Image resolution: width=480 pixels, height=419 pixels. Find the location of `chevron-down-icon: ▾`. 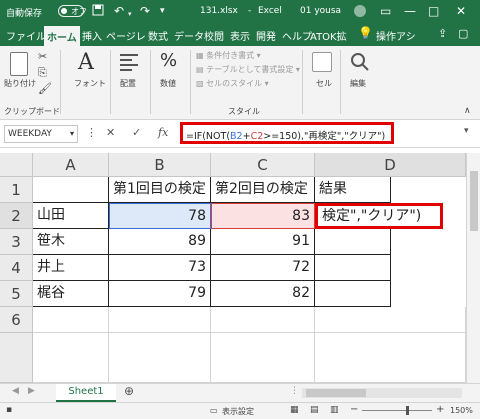

chevron-down-icon: ▾ is located at coordinates (72, 133).